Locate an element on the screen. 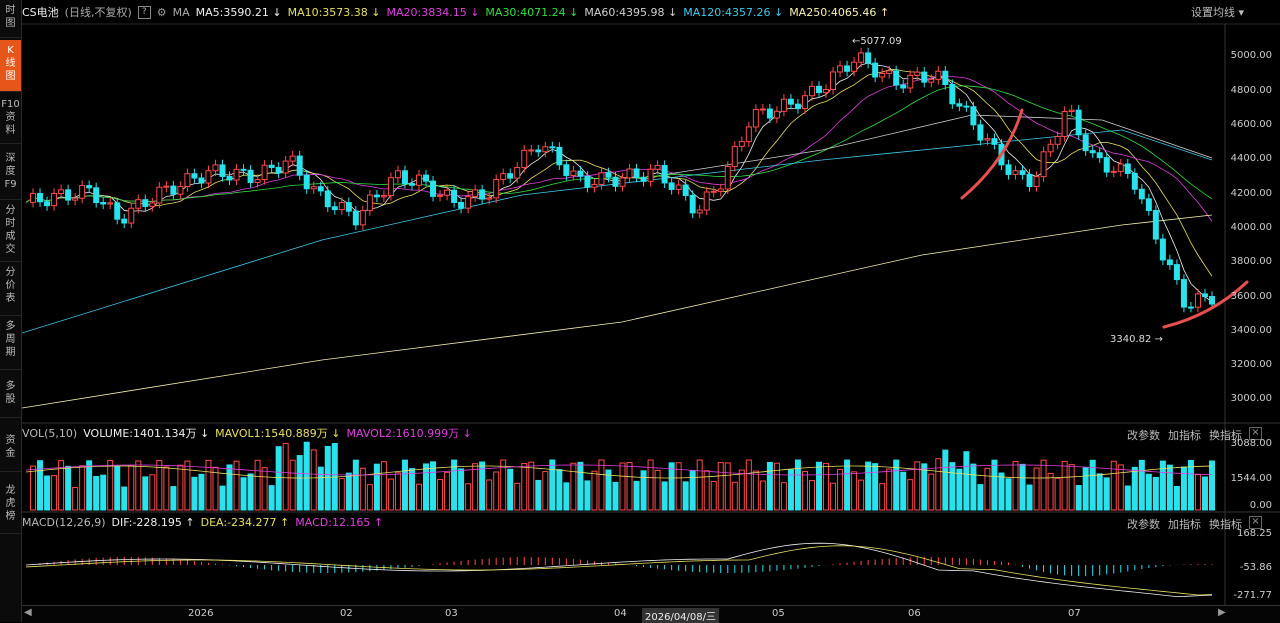  crosshair-date-label: 2026/04/08/三 is located at coordinates (681, 615).